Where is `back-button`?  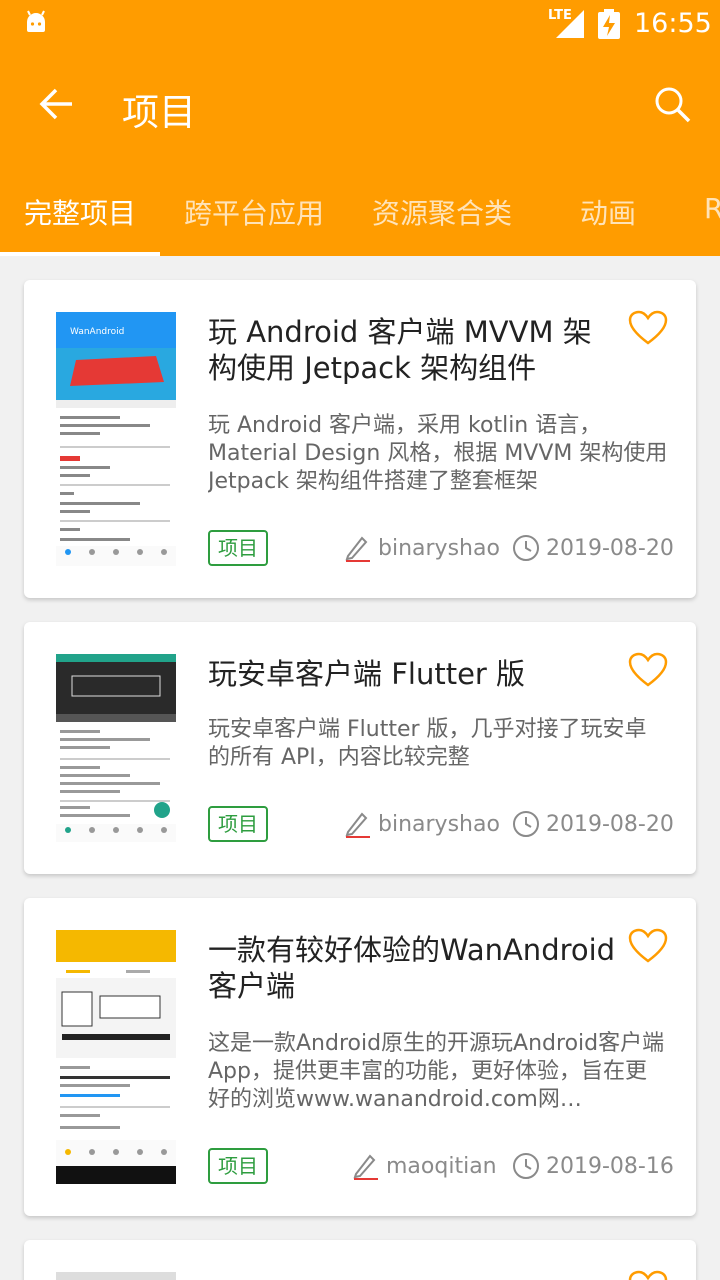 back-button is located at coordinates (56, 104).